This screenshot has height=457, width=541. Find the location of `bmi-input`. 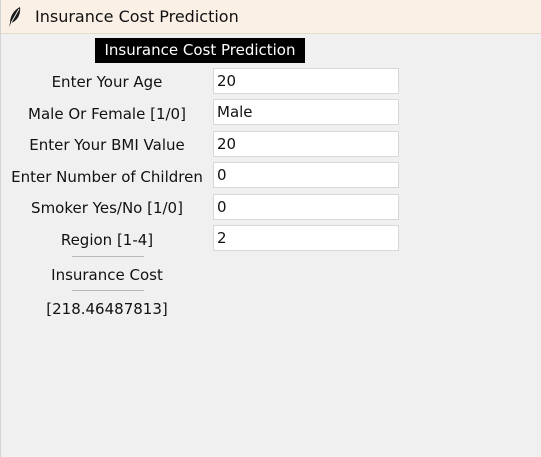

bmi-input is located at coordinates (306, 144).